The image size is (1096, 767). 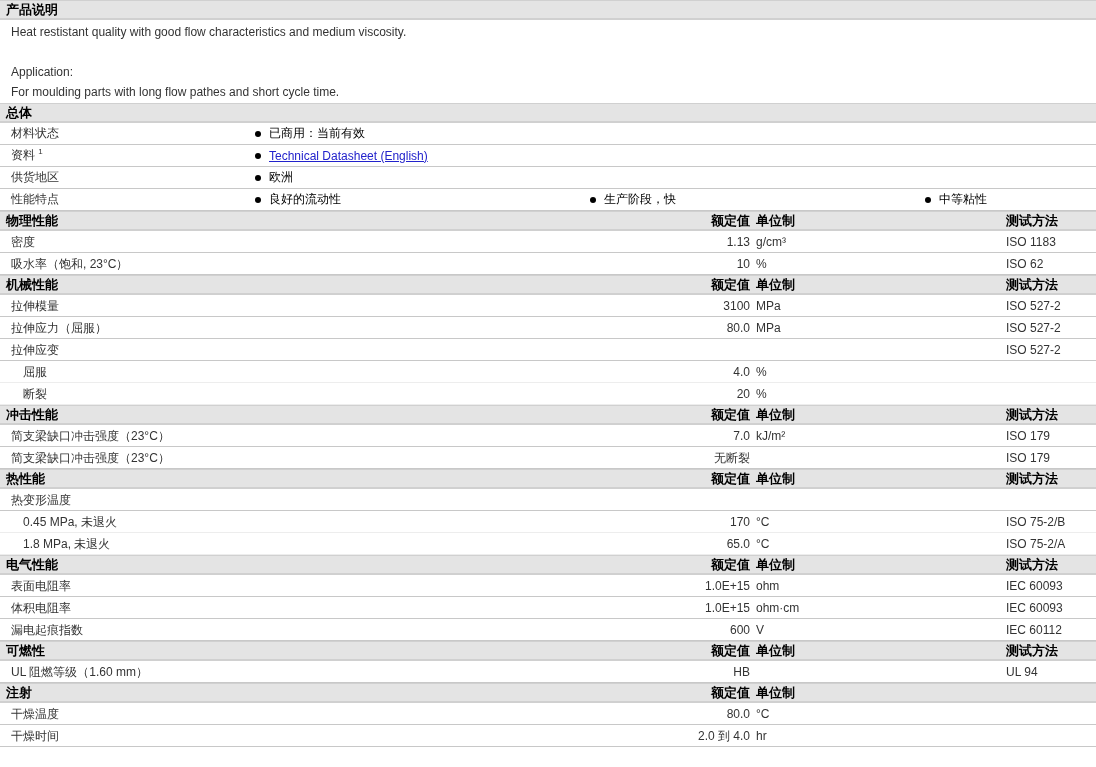 I want to click on section-title: 注射, so click(x=19, y=692).